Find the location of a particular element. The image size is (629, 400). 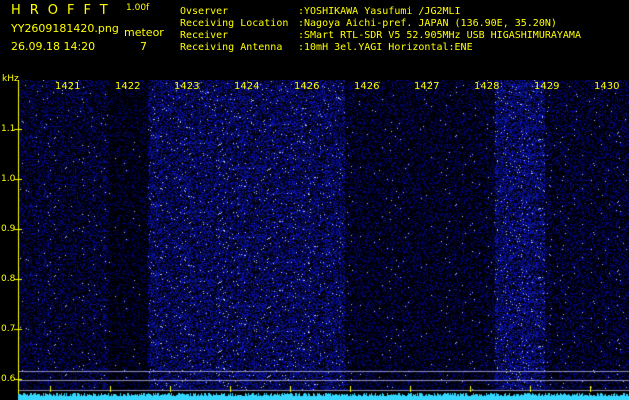

info-value-observer: :YOSHIKAWA Yasufumi /JG2MLI is located at coordinates (379, 11).